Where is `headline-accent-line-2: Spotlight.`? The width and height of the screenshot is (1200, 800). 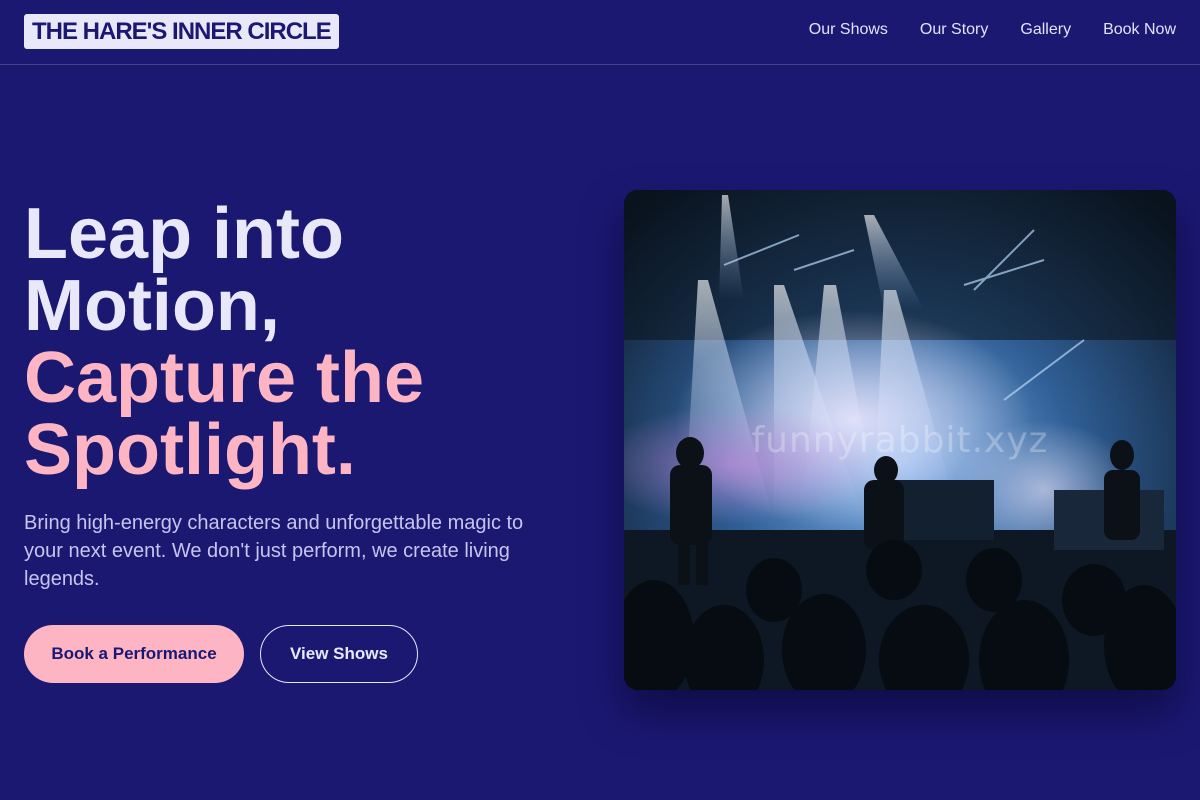
headline-accent-line-2: Spotlight. is located at coordinates (190, 450).